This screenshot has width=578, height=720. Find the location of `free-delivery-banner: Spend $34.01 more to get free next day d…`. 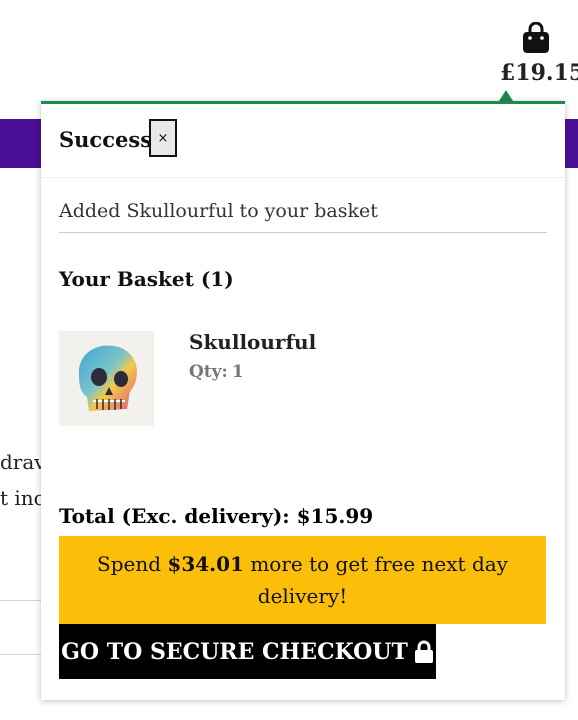

free-delivery-banner: Spend $34.01 more to get free next day d… is located at coordinates (302, 580).